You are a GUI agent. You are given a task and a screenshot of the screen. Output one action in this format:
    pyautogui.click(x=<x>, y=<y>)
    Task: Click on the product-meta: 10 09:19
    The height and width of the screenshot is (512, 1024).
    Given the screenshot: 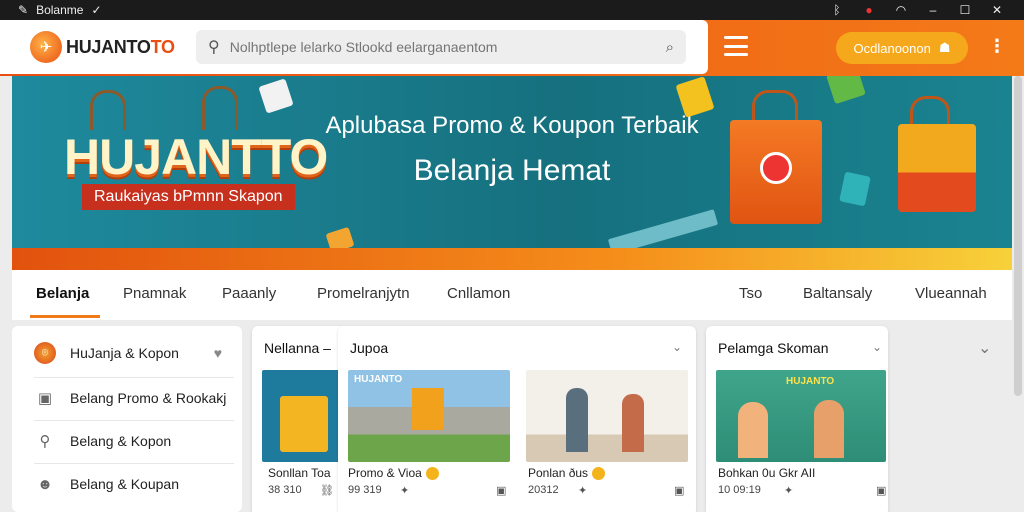 What is the action you would take?
    pyautogui.click(x=739, y=490)
    